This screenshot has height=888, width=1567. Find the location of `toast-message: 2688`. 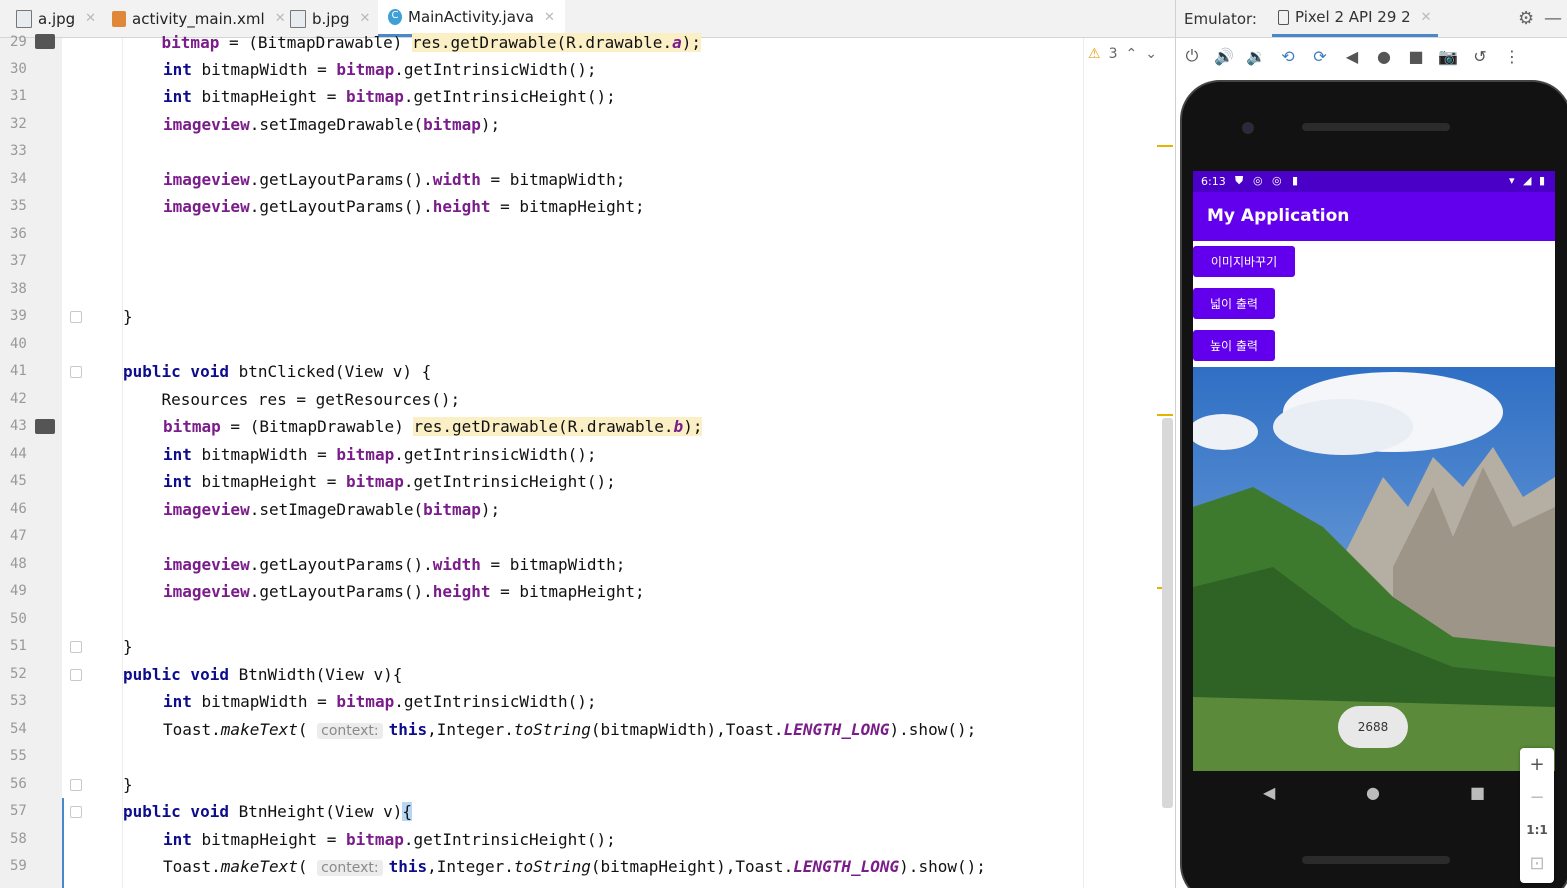

toast-message: 2688 is located at coordinates (1373, 727).